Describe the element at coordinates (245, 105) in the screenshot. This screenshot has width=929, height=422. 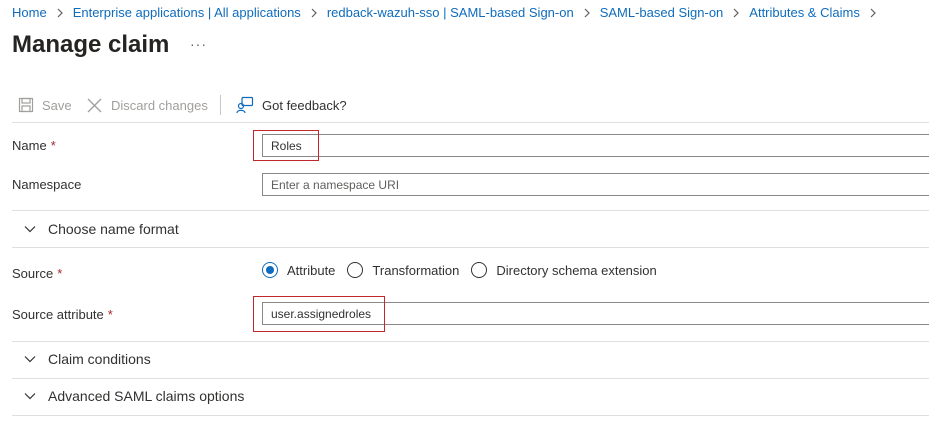
I see `feedback-icon` at that location.